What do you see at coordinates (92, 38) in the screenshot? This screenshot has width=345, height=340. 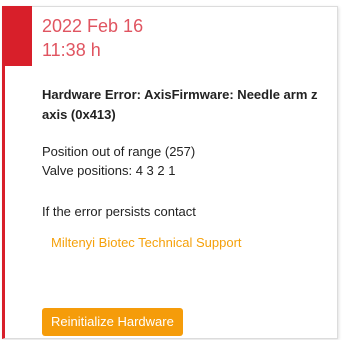 I see `notification-timestamp: 2022 Feb 16 11:38 h` at bounding box center [92, 38].